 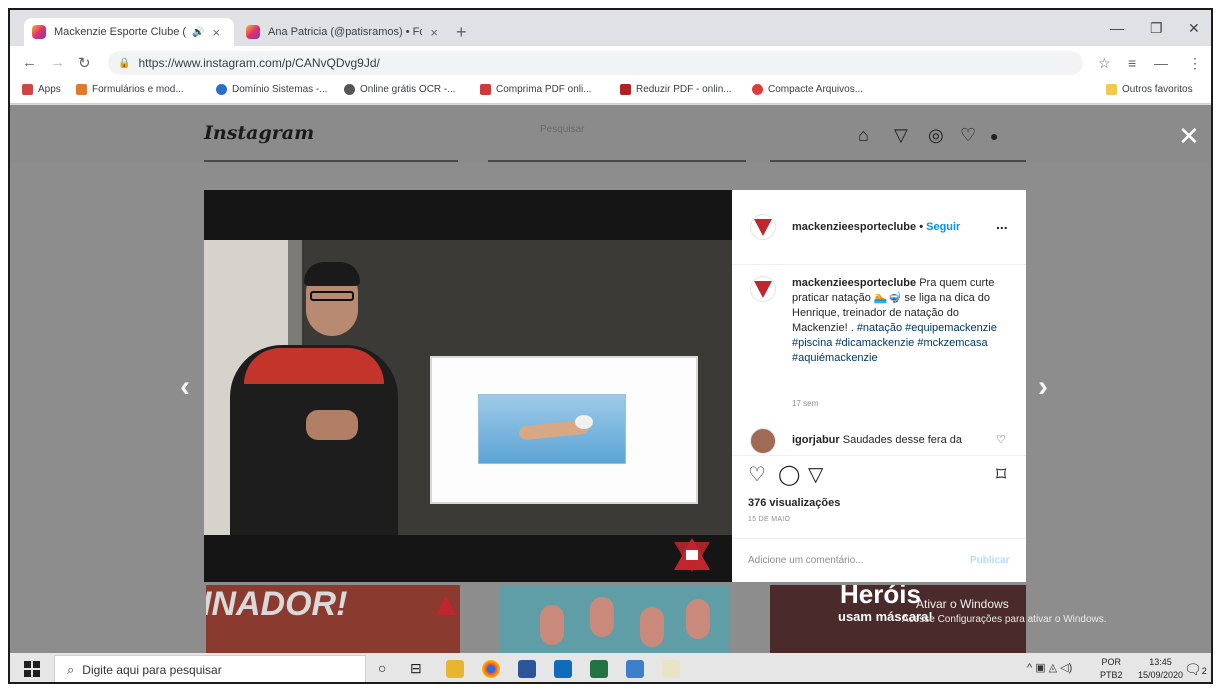 I want to click on comment-text: Saudades desse fera da, so click(x=902, y=440).